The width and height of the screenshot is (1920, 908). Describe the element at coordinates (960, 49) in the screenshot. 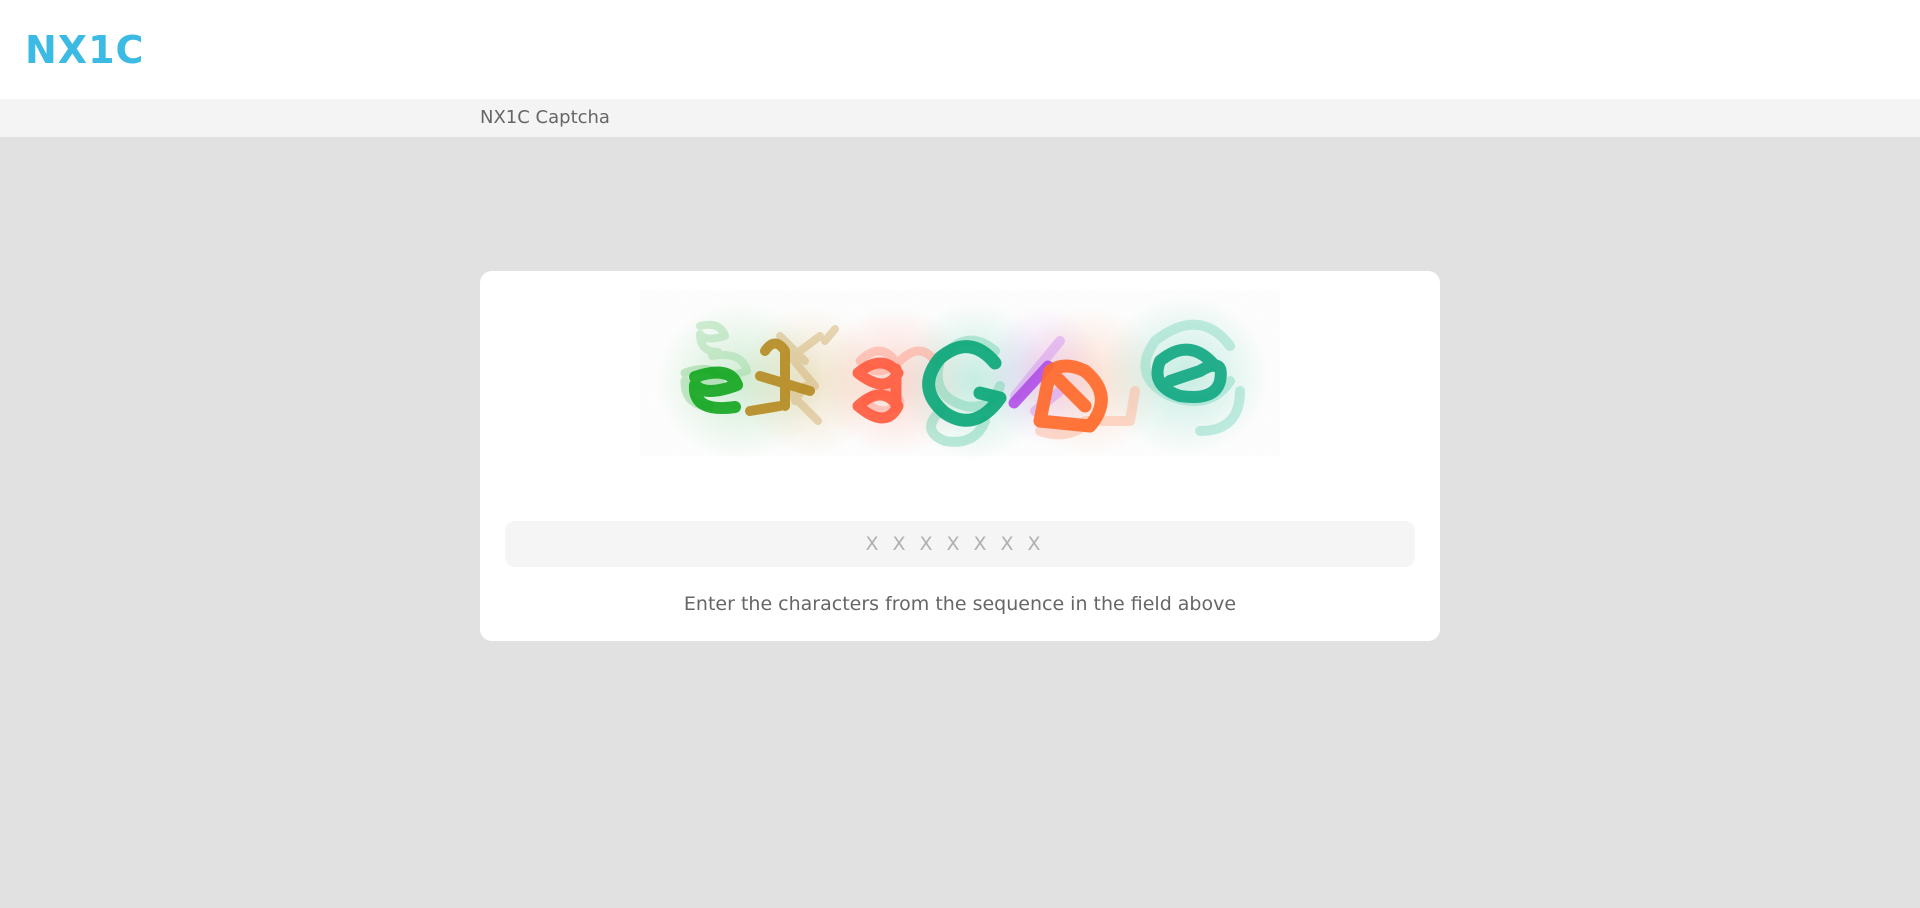

I see `header: NX1C` at that location.